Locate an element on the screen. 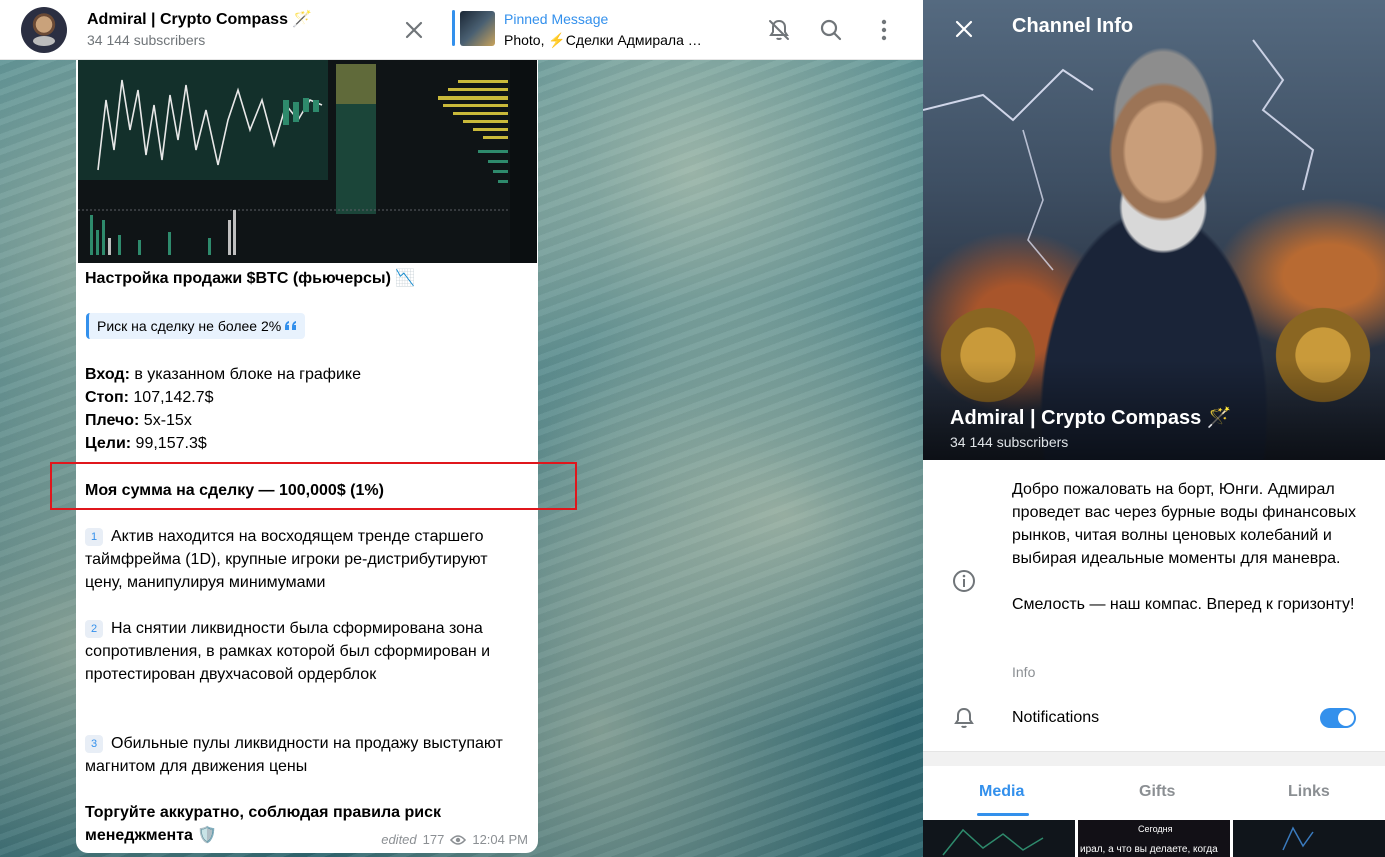  info-row-icon is located at coordinates (964, 581).